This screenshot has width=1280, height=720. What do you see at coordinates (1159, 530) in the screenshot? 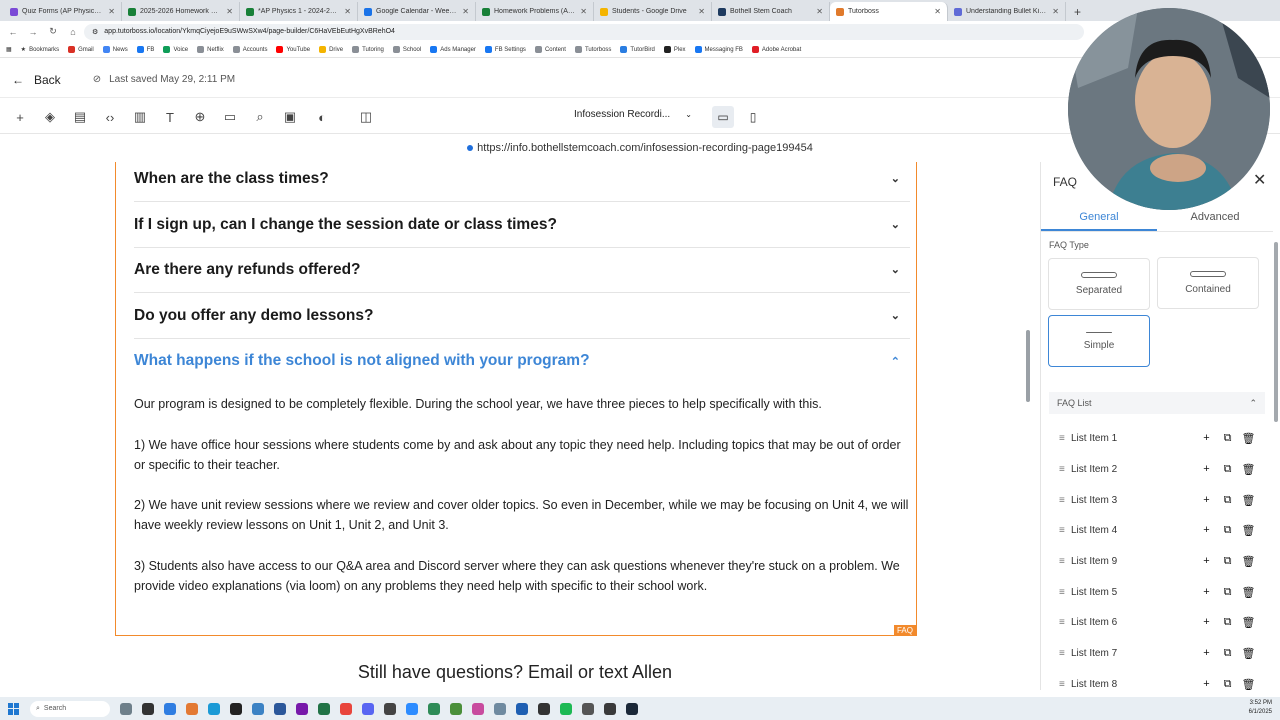
I see `faq-list-item: ≡ List Item 4 + ⧉ 🗑` at bounding box center [1159, 530].